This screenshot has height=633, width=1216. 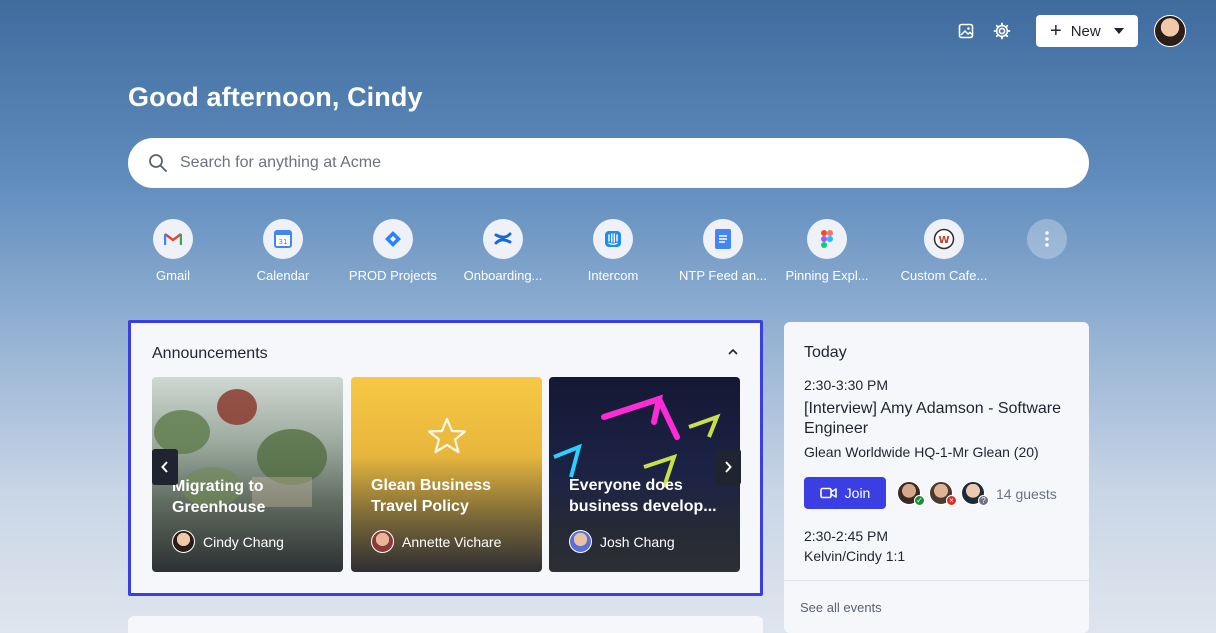 What do you see at coordinates (934, 556) in the screenshot?
I see `event-title: Kelvin/Cindy 1:1` at bounding box center [934, 556].